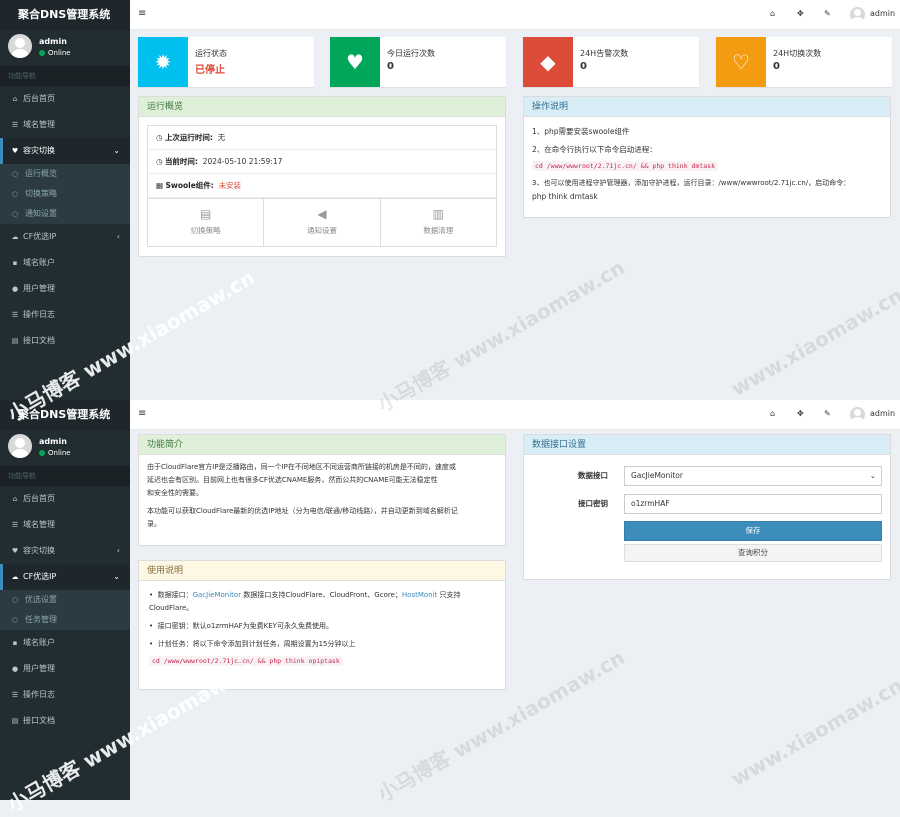 Image resolution: width=900 pixels, height=817 pixels. What do you see at coordinates (65, 151) in the screenshot?
I see `sidebar-item-failover: ♥ 容灾切换 ⌄` at bounding box center [65, 151].